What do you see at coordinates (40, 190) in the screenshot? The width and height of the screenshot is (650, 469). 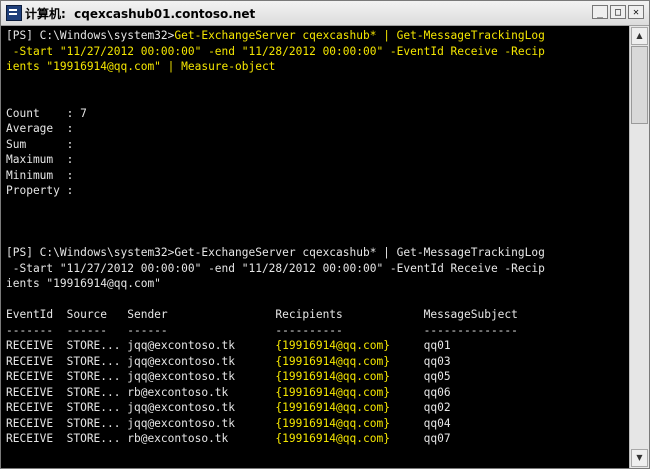 I see `measure-property: Property :` at bounding box center [40, 190].